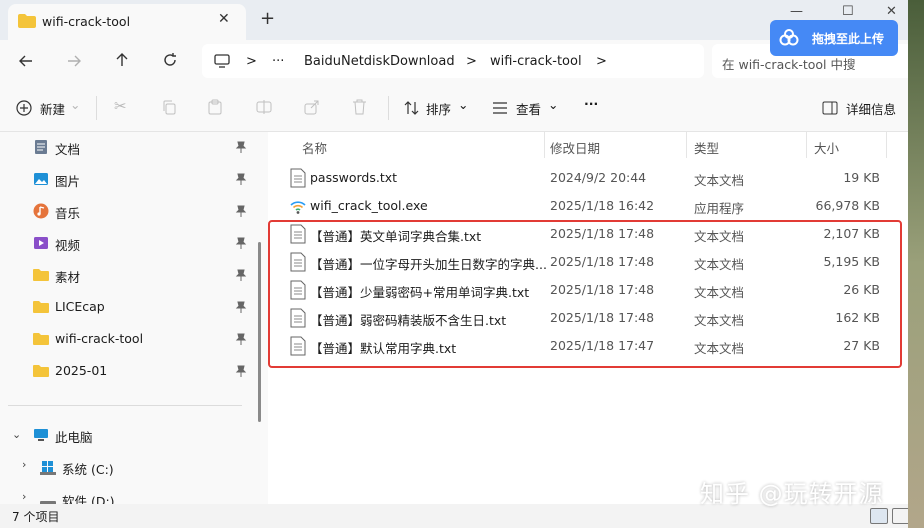 The width and height of the screenshot is (924, 528). What do you see at coordinates (826, 147) in the screenshot?
I see `column-header-size: 大小` at bounding box center [826, 147].